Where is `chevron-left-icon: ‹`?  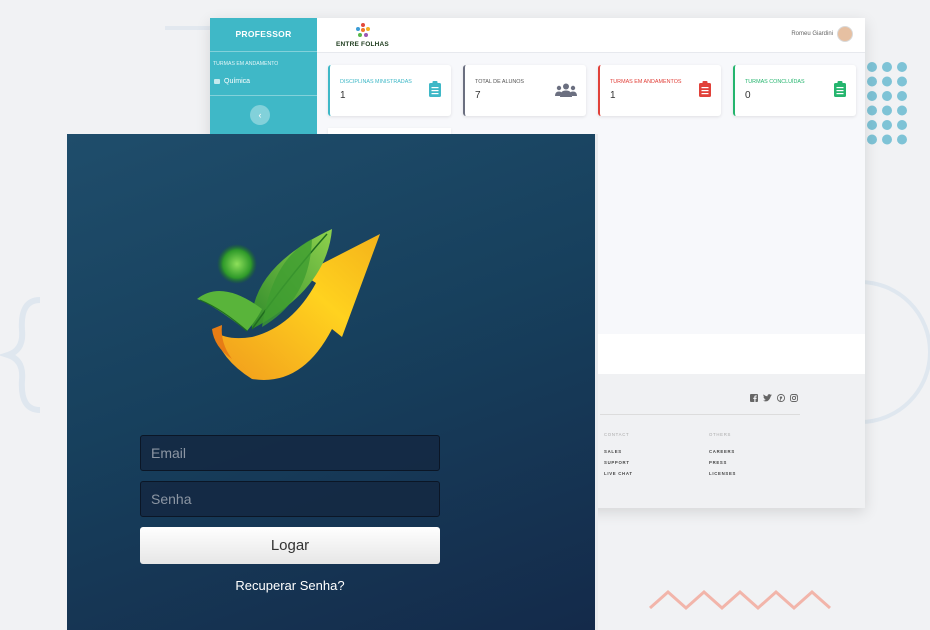
chevron-left-icon: ‹ is located at coordinates (260, 115).